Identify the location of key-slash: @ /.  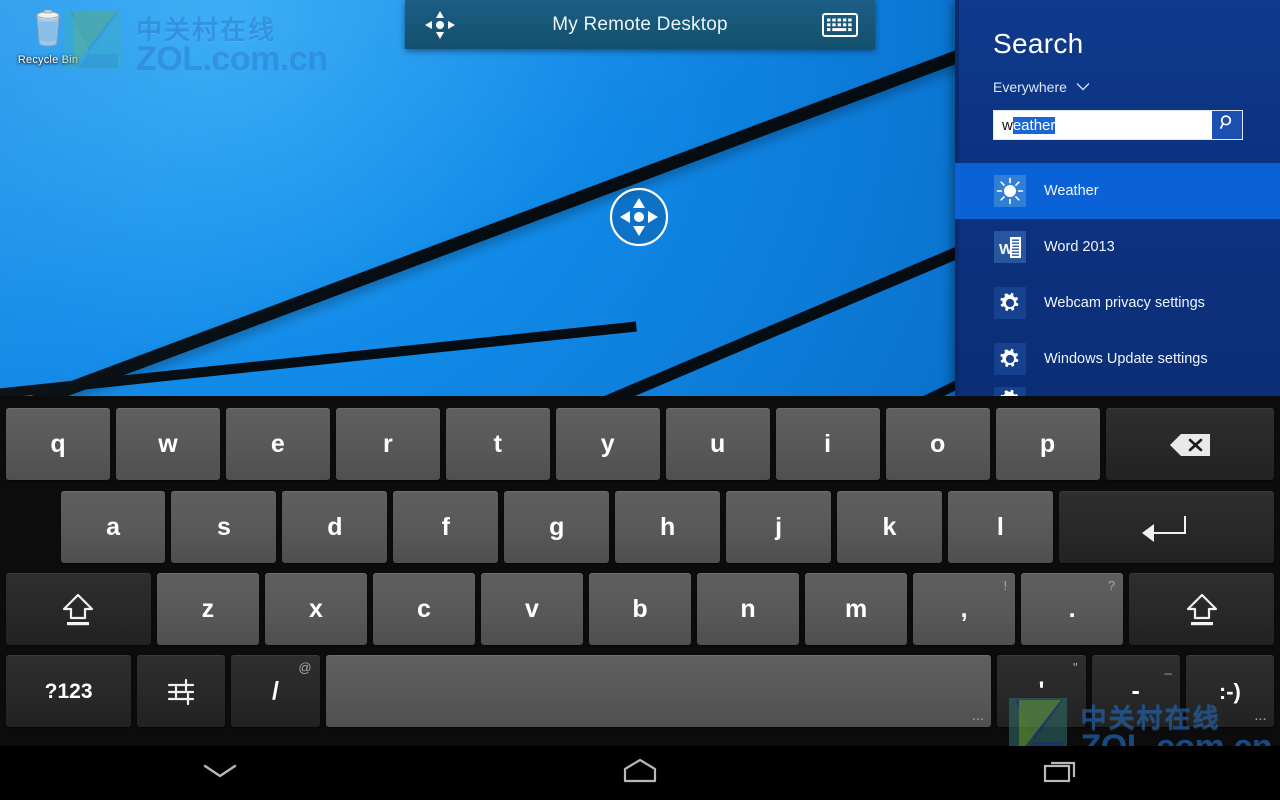
(275, 691).